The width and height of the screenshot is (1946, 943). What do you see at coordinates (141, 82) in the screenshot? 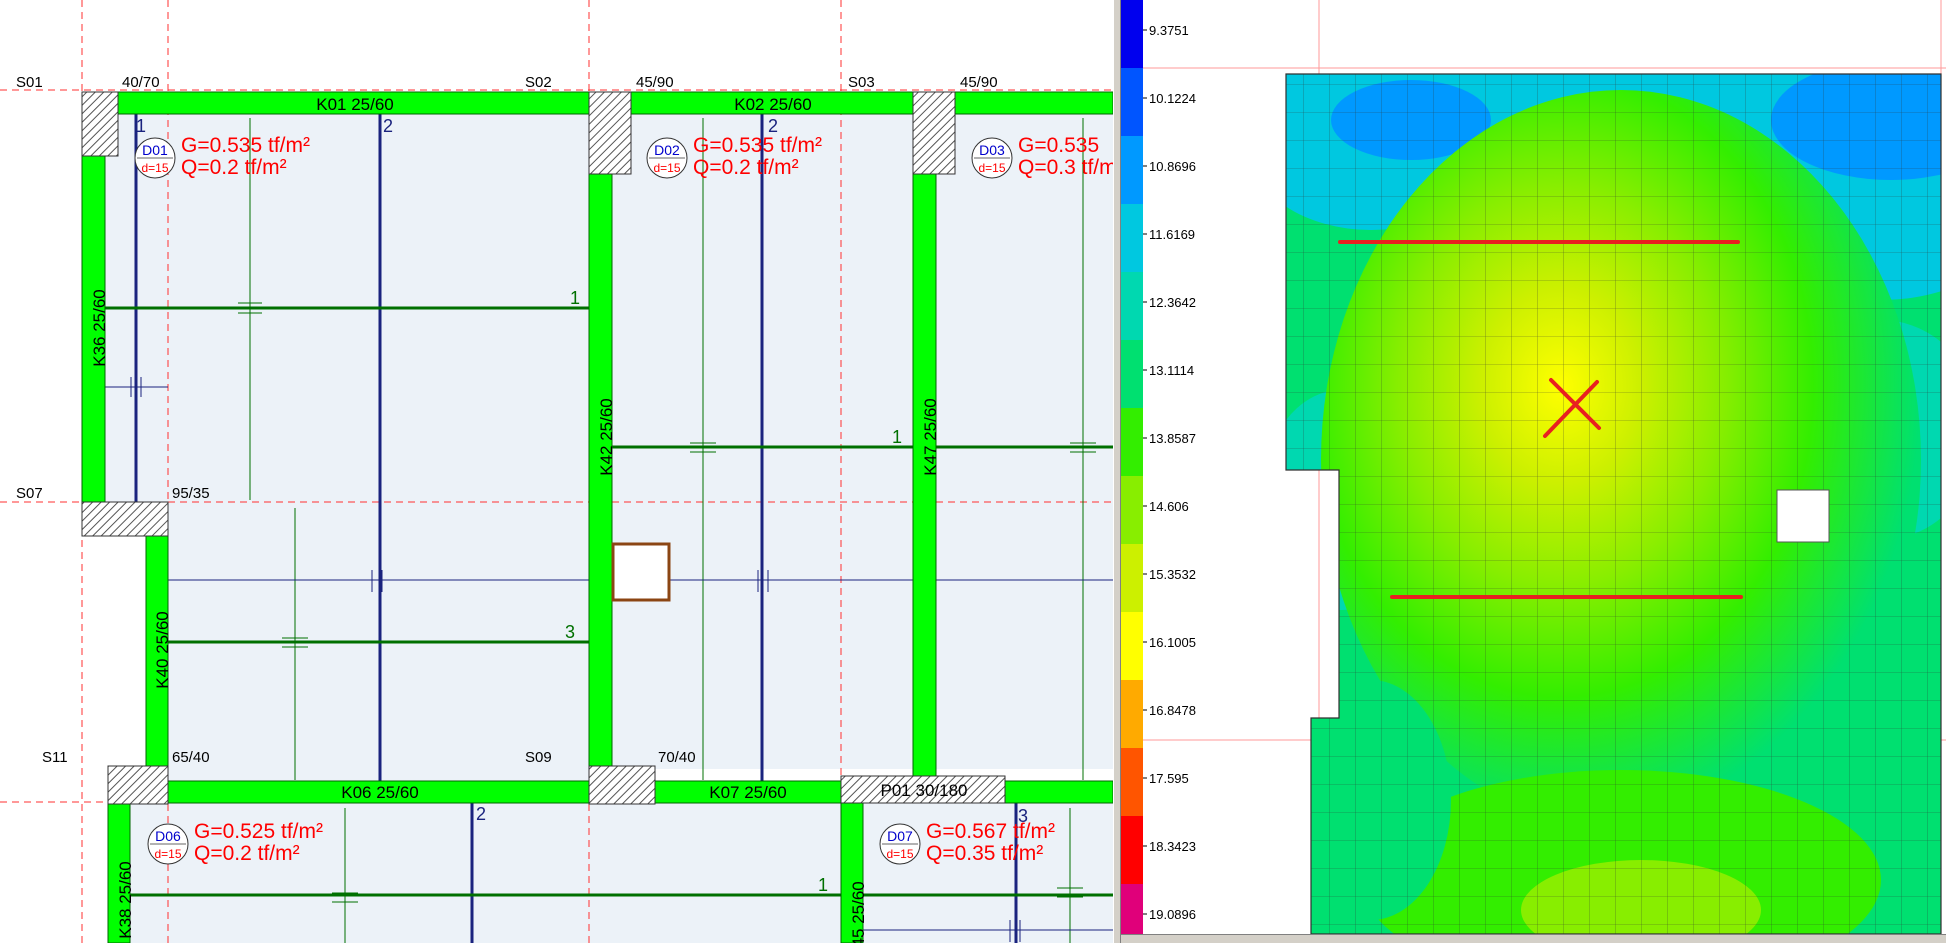
I see `column-size-label: 40/70` at bounding box center [141, 82].